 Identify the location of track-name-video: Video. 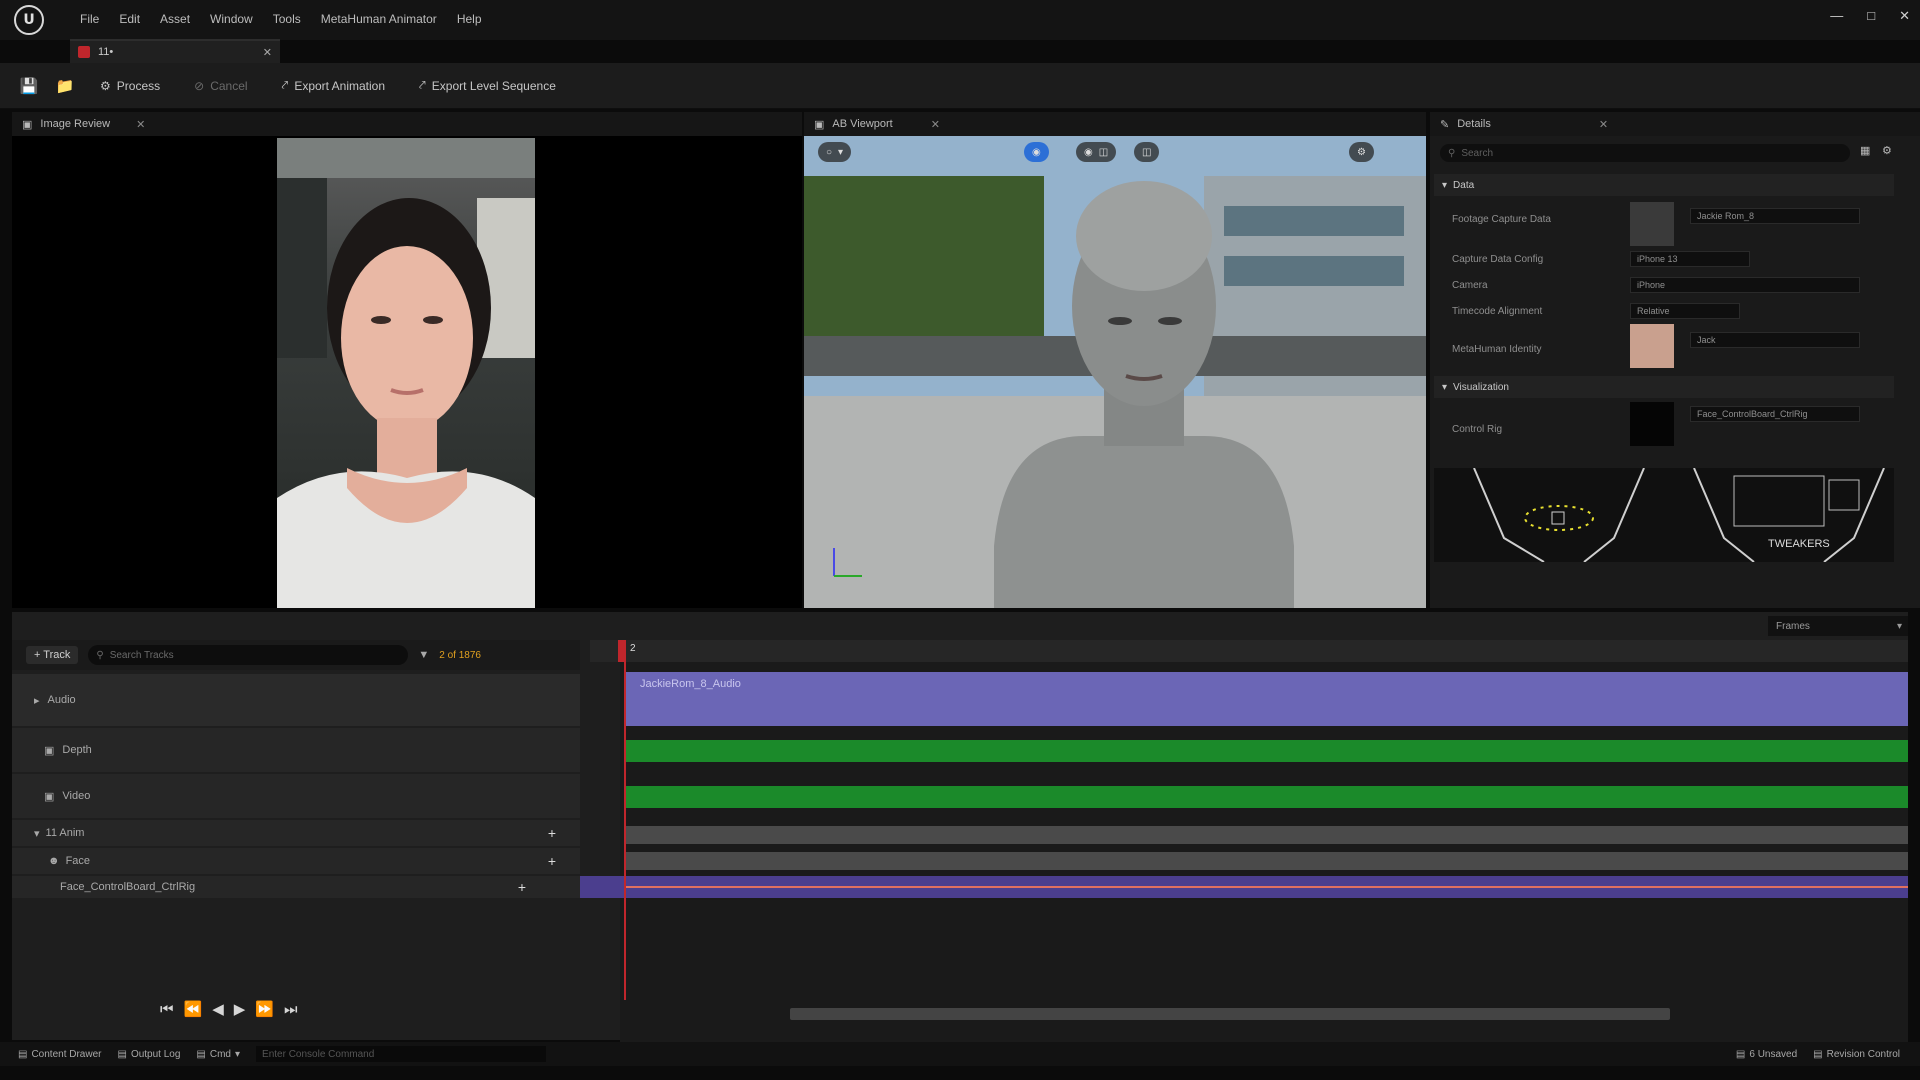
(76, 796).